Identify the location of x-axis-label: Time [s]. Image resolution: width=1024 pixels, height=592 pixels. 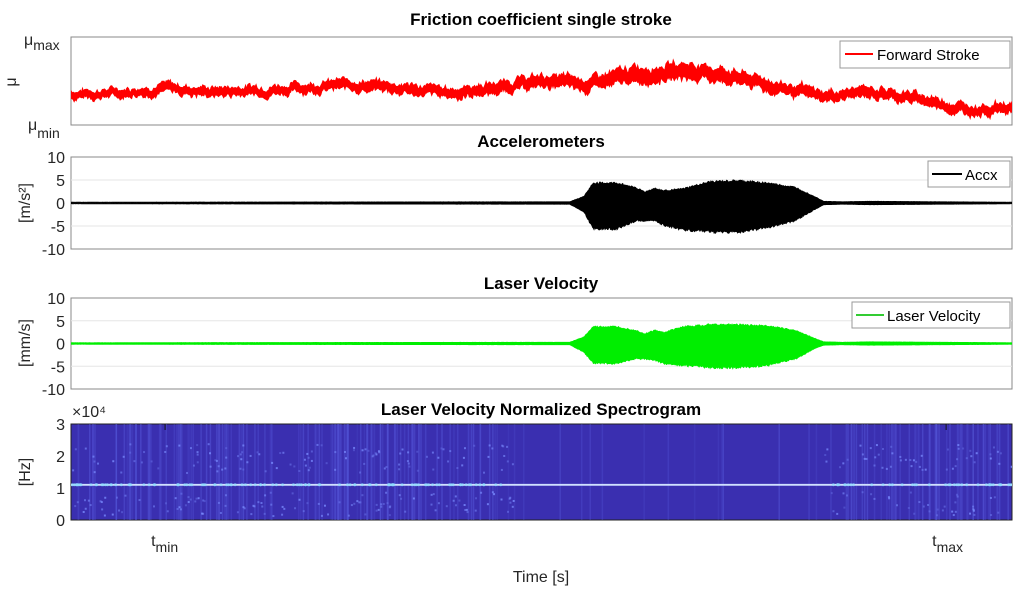
(541, 577).